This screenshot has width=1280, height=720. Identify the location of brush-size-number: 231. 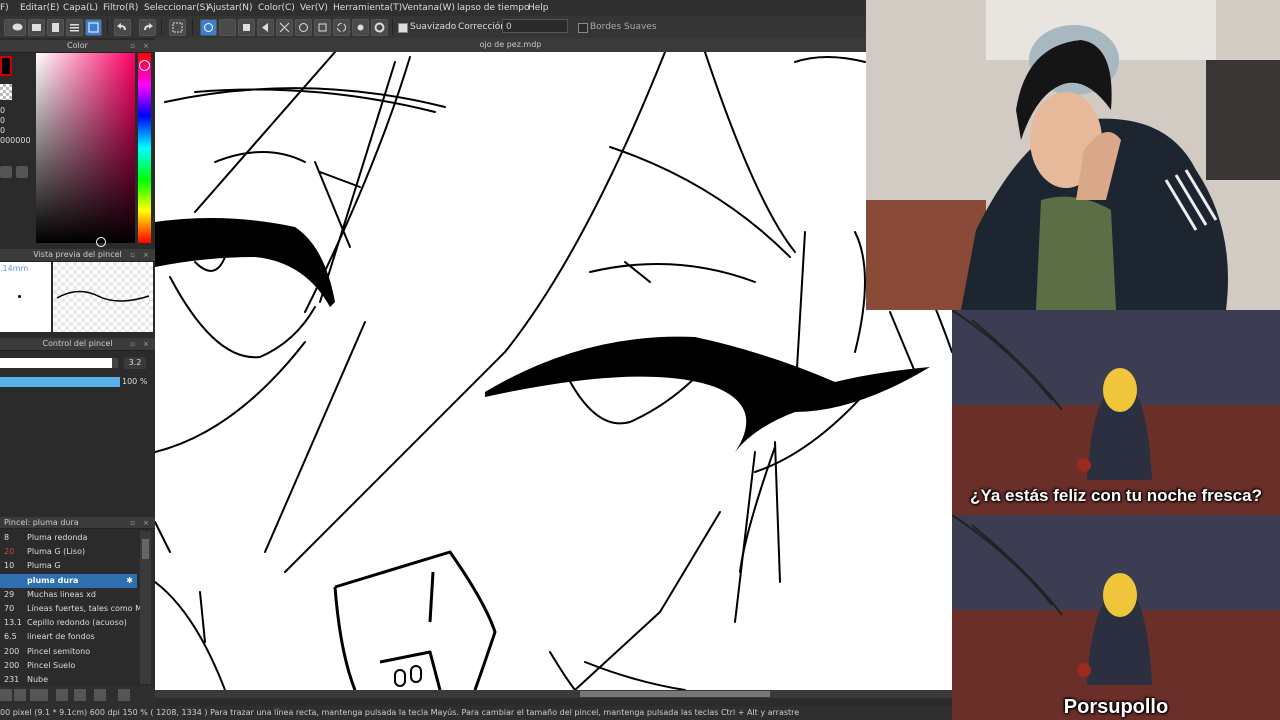
(12, 679).